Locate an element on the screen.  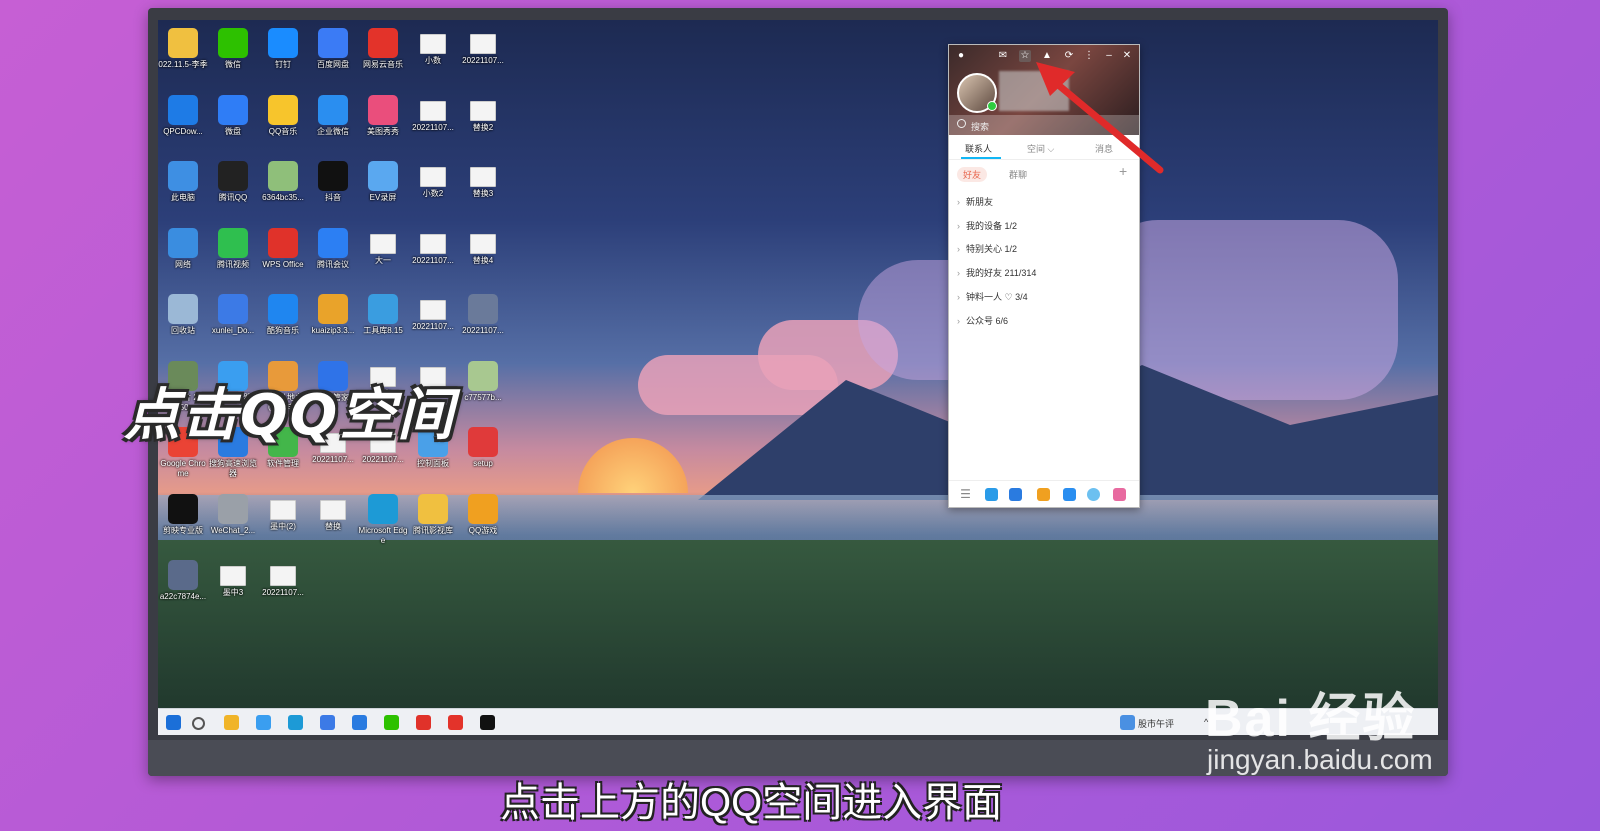
desktop-icon: 替换3 is located at coordinates (483, 192).